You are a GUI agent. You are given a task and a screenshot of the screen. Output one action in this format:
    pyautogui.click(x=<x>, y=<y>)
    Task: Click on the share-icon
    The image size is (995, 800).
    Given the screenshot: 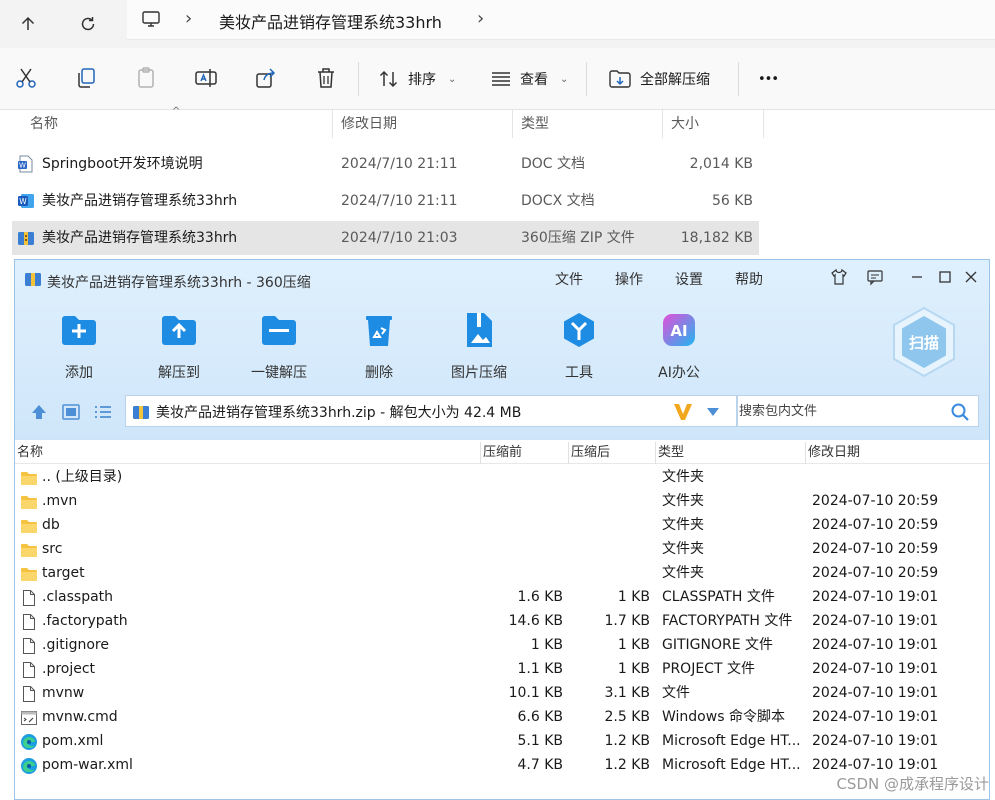 What is the action you would take?
    pyautogui.click(x=266, y=78)
    